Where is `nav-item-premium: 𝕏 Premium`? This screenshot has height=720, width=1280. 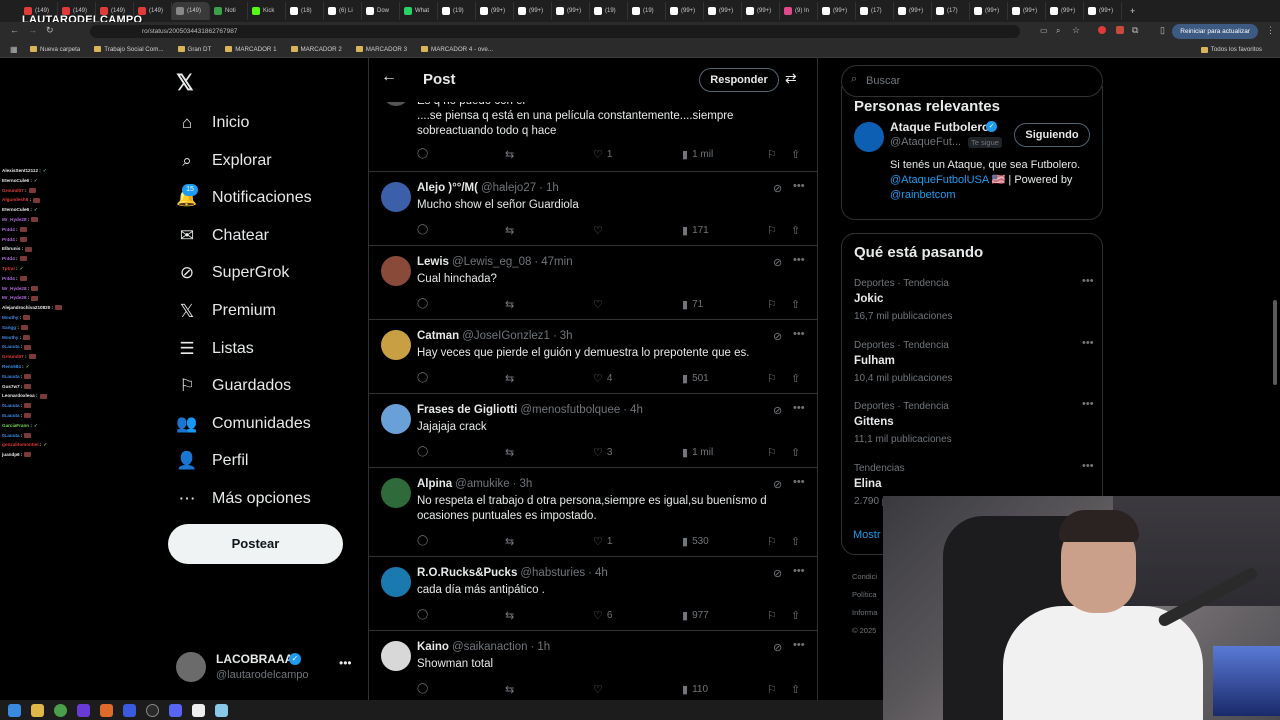 nav-item-premium: 𝕏 Premium is located at coordinates (226, 311).